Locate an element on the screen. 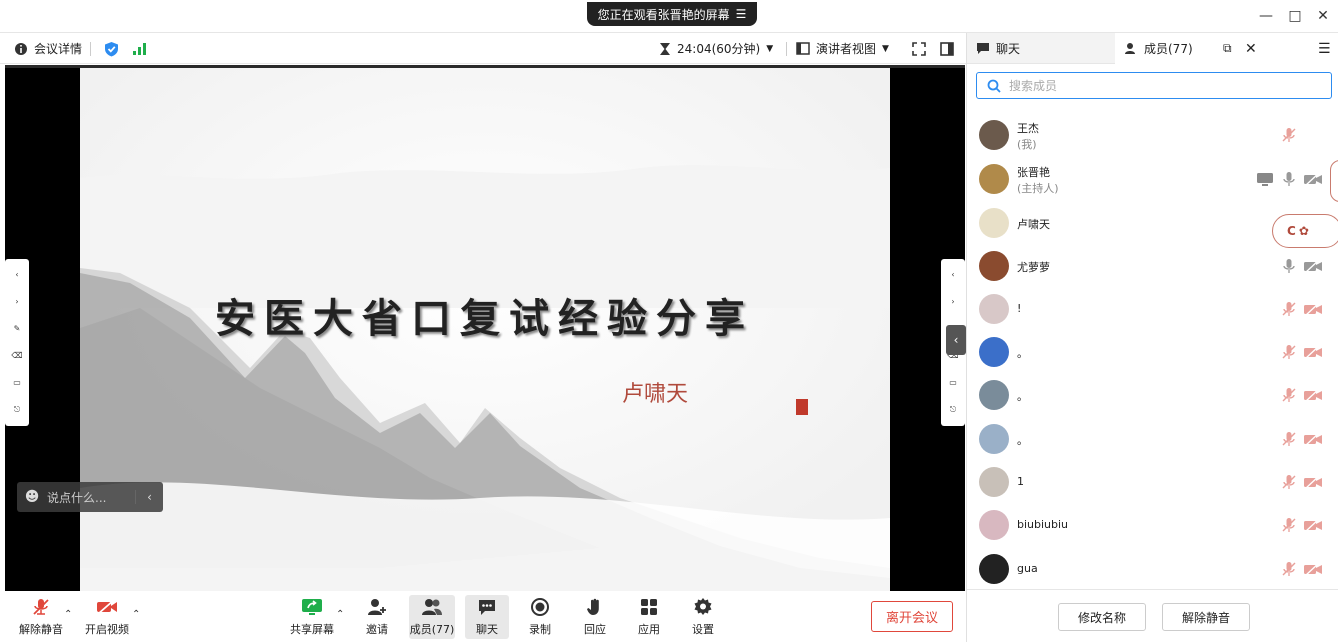  tab-chat: 聊天 is located at coordinates (998, 48).